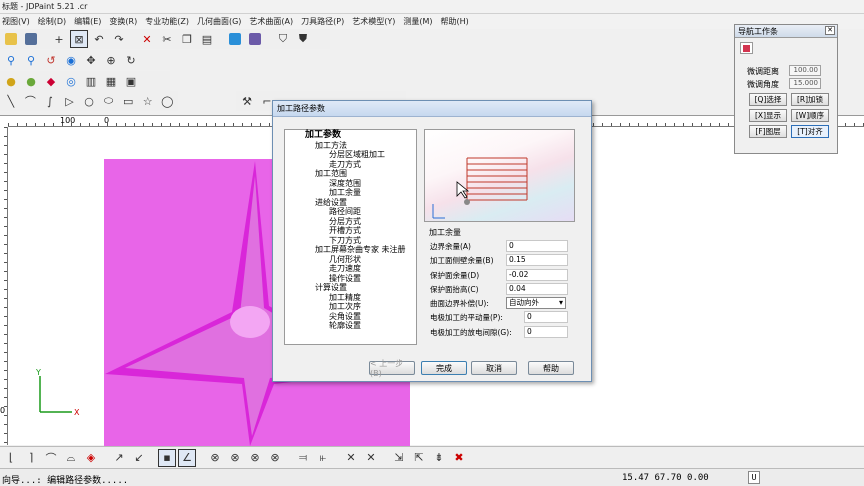 Image resolution: width=864 pixels, height=486 pixels. I want to click on arc-icon: ⌒, so click(31, 101).